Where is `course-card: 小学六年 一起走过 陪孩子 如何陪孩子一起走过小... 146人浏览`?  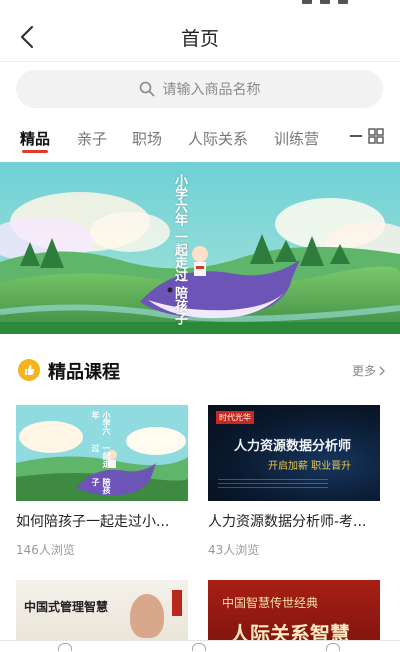 course-card: 小学六年 一起走过 陪孩子 如何陪孩子一起走过小... 146人浏览 is located at coordinates (102, 481).